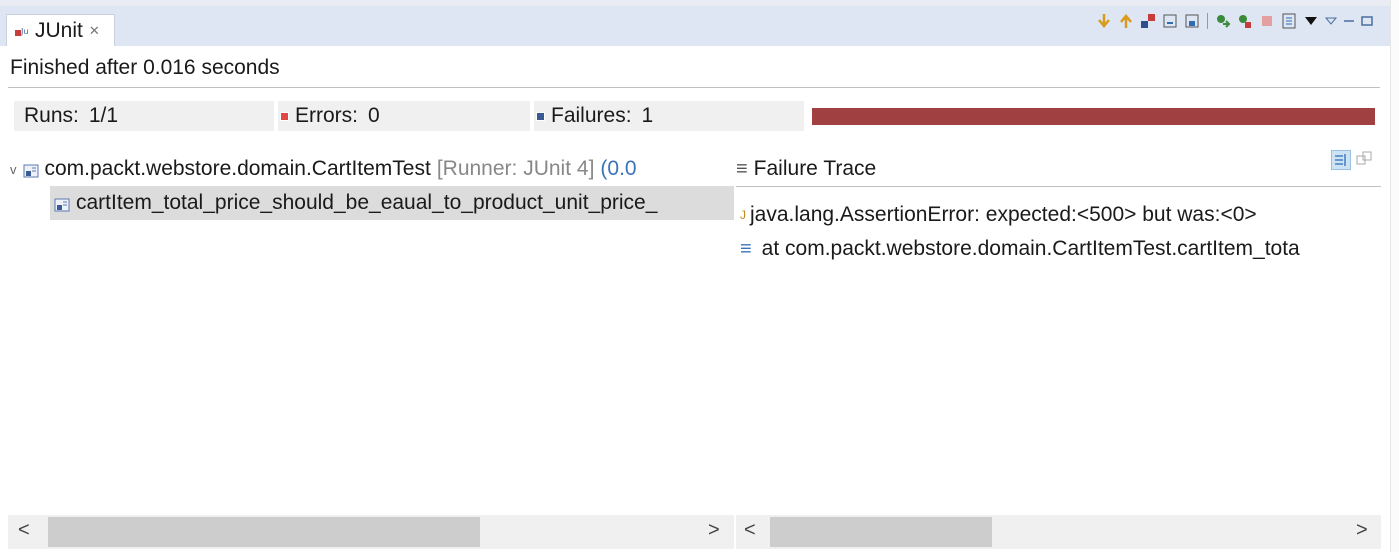  What do you see at coordinates (669, 116) in the screenshot?
I see `failures-counter: Failures: 1` at bounding box center [669, 116].